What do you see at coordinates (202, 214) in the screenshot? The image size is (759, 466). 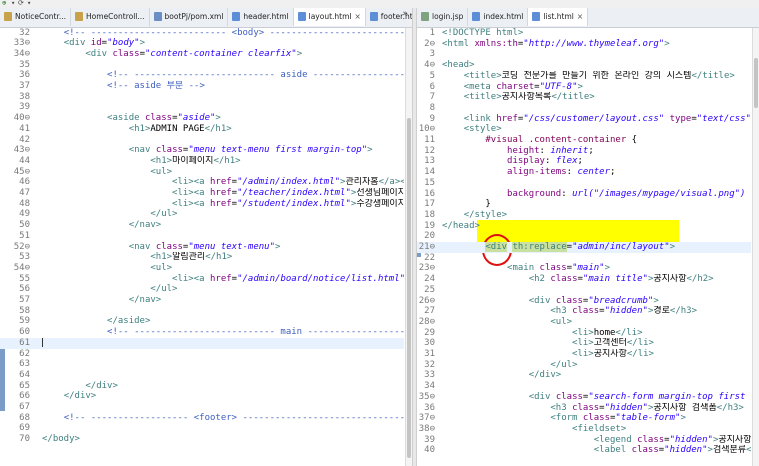 I see `code-line: 49 </ul>` at bounding box center [202, 214].